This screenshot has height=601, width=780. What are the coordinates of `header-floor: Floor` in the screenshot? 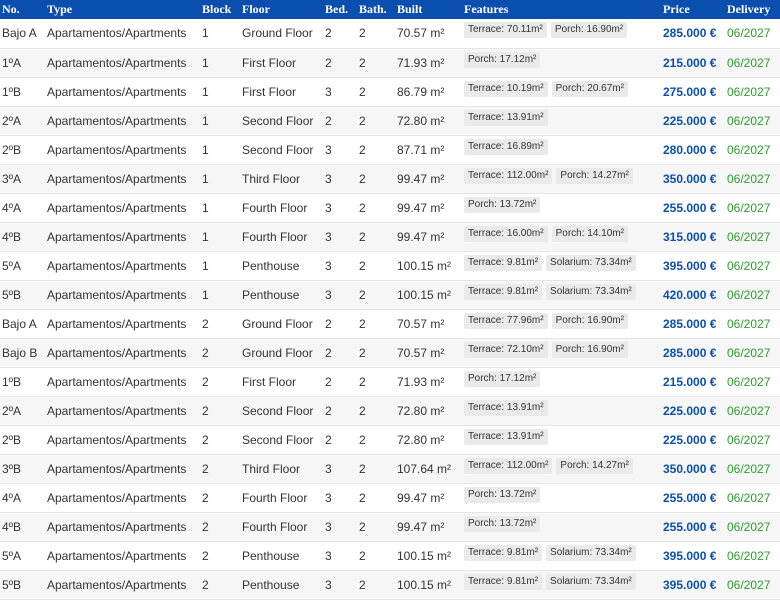 It's located at (281, 9).